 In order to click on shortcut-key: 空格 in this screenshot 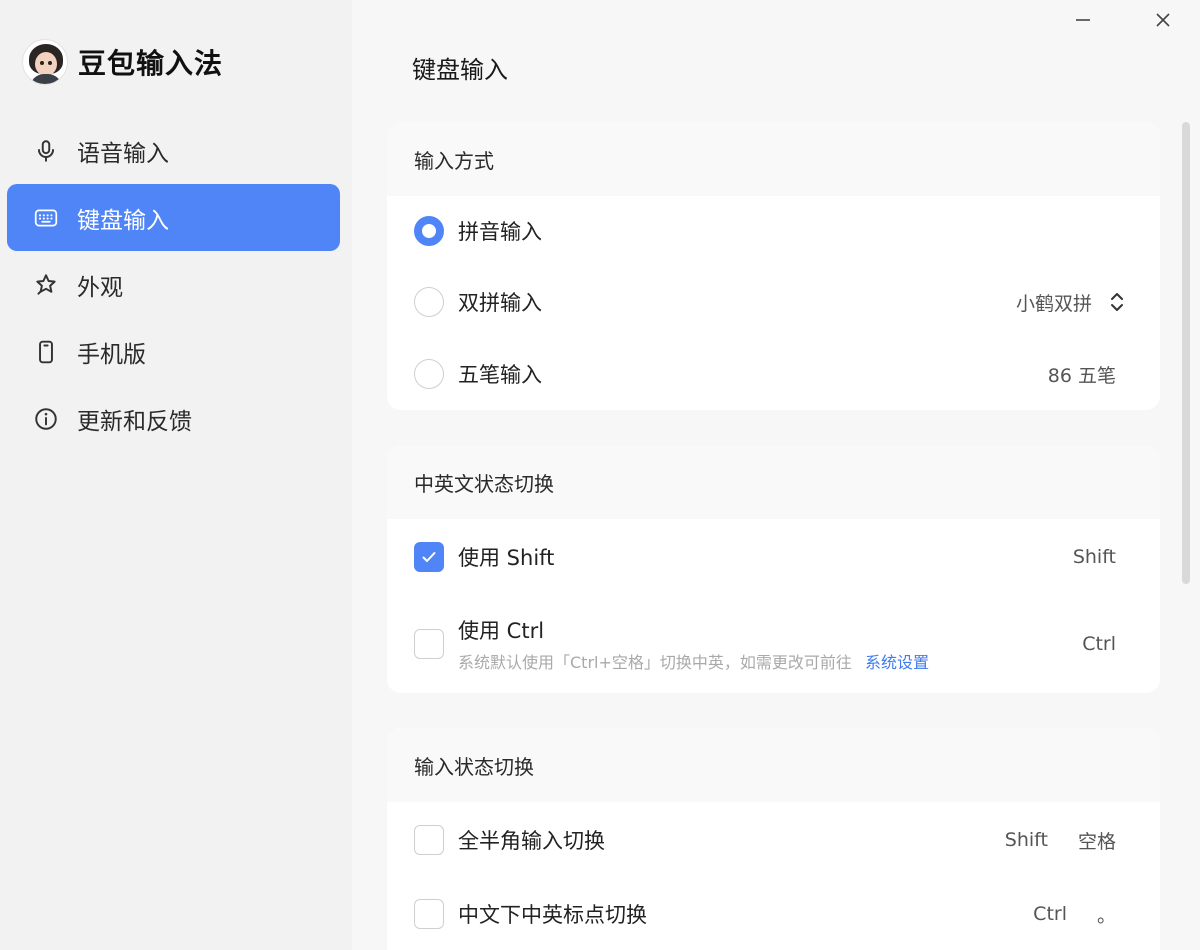, I will do `click(1096, 841)`.